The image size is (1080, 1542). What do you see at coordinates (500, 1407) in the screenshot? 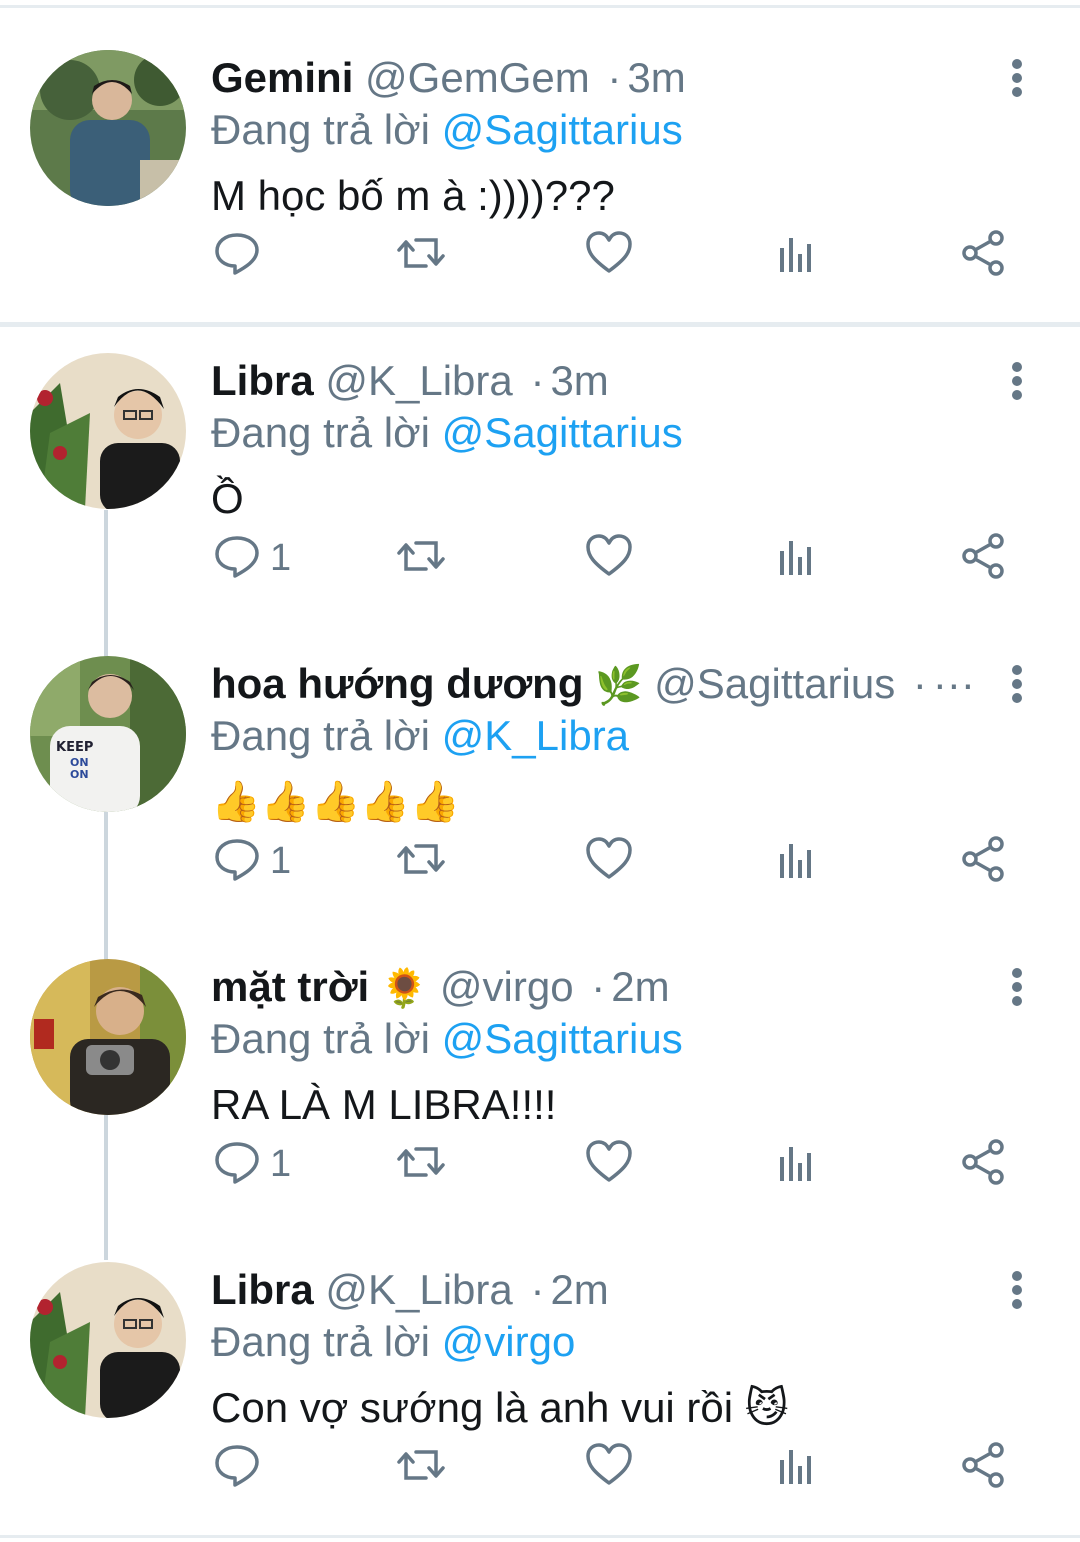
I see `tweet-text: Con vợ sướng là anh vui rồi 😼` at bounding box center [500, 1407].